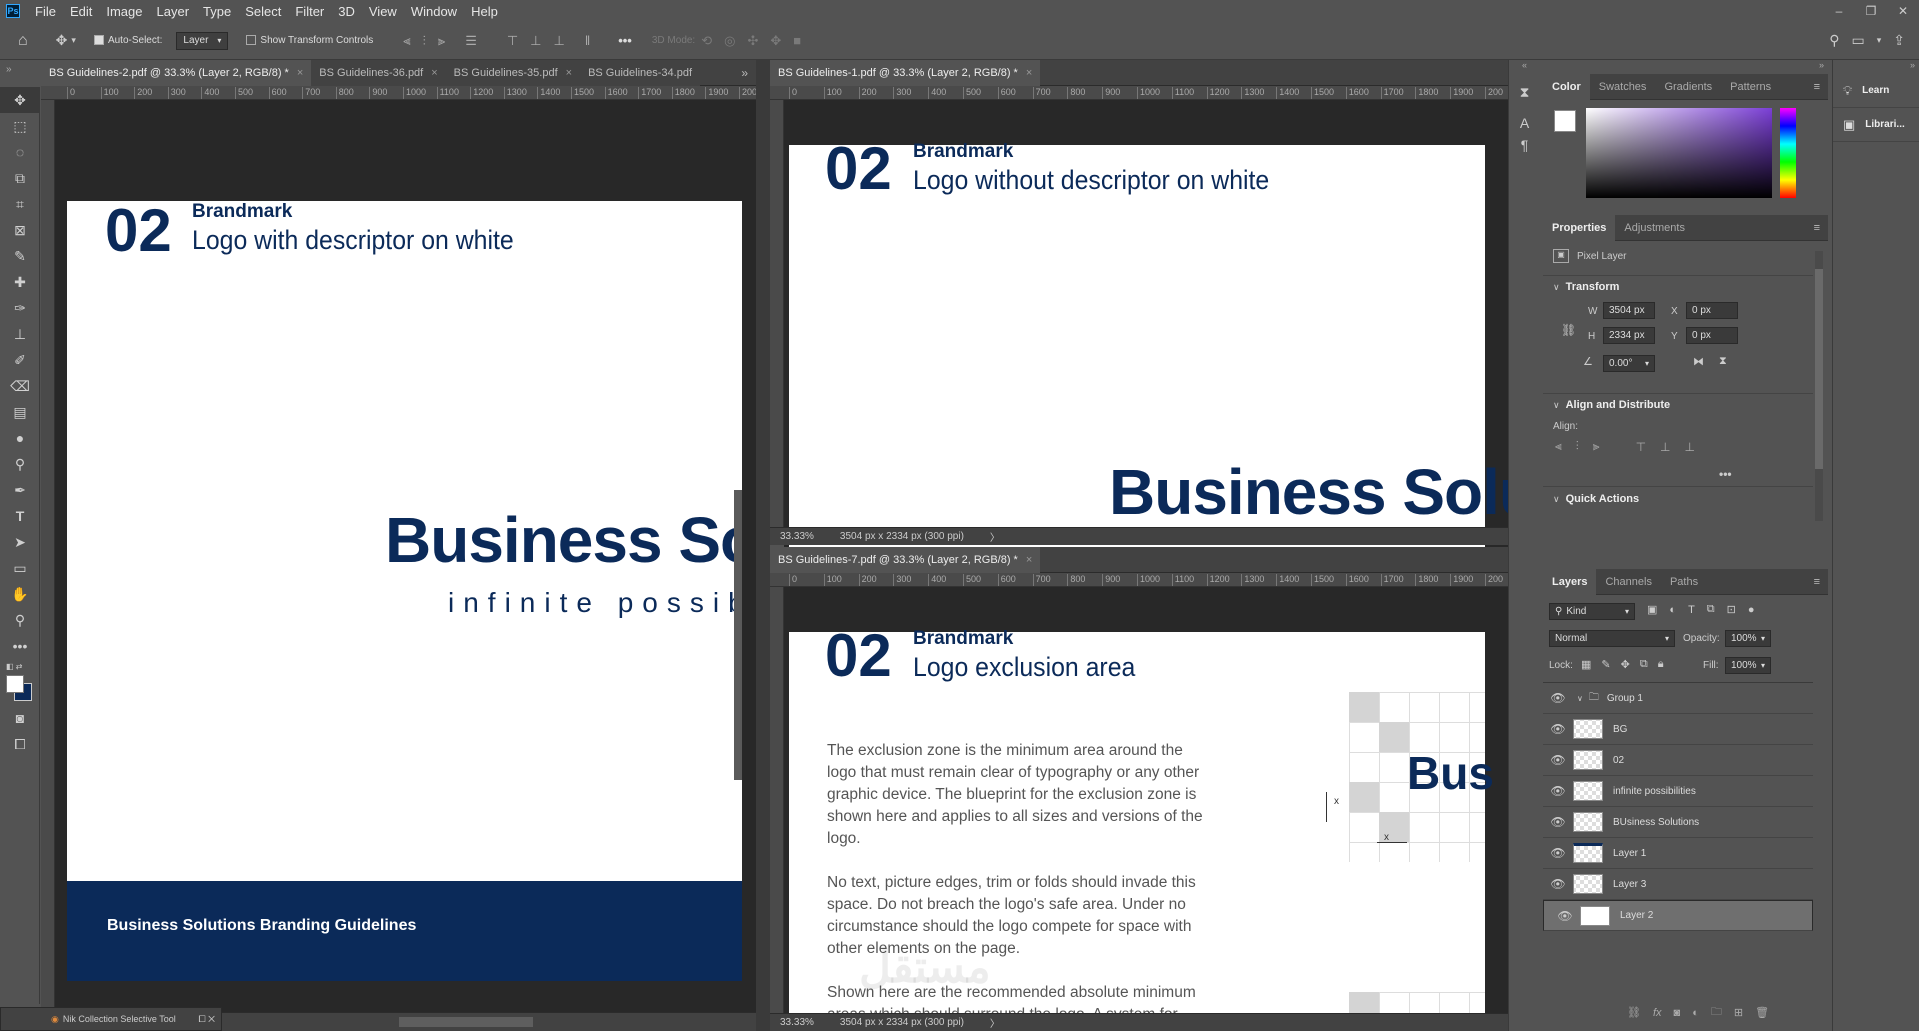 This screenshot has width=1919, height=1031. Describe the element at coordinates (434, 11) in the screenshot. I see `menu-window: Window` at that location.